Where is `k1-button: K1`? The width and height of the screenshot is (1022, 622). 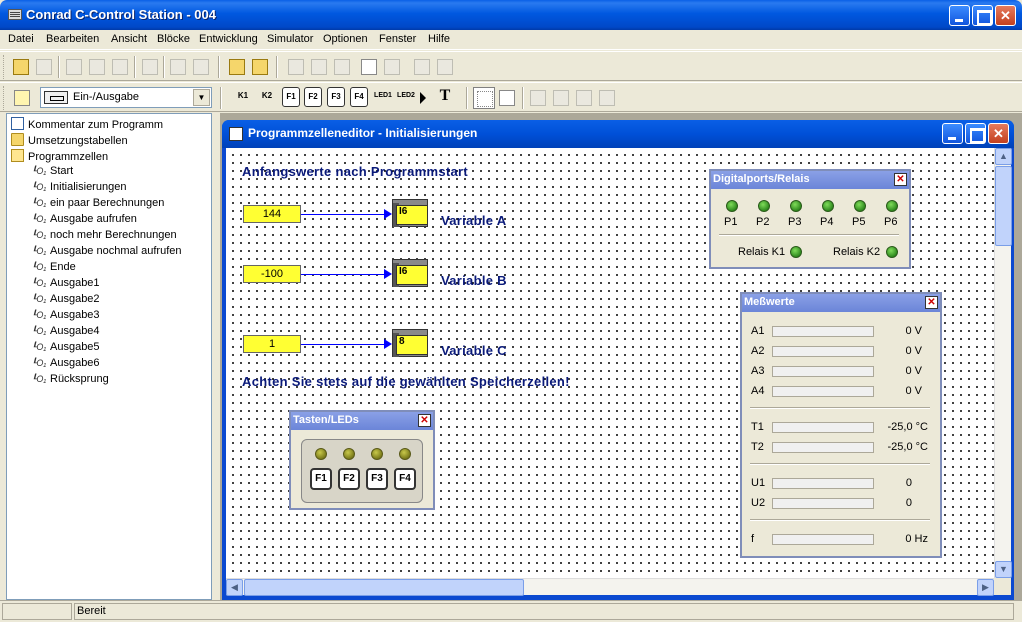 k1-button: K1 is located at coordinates (243, 97).